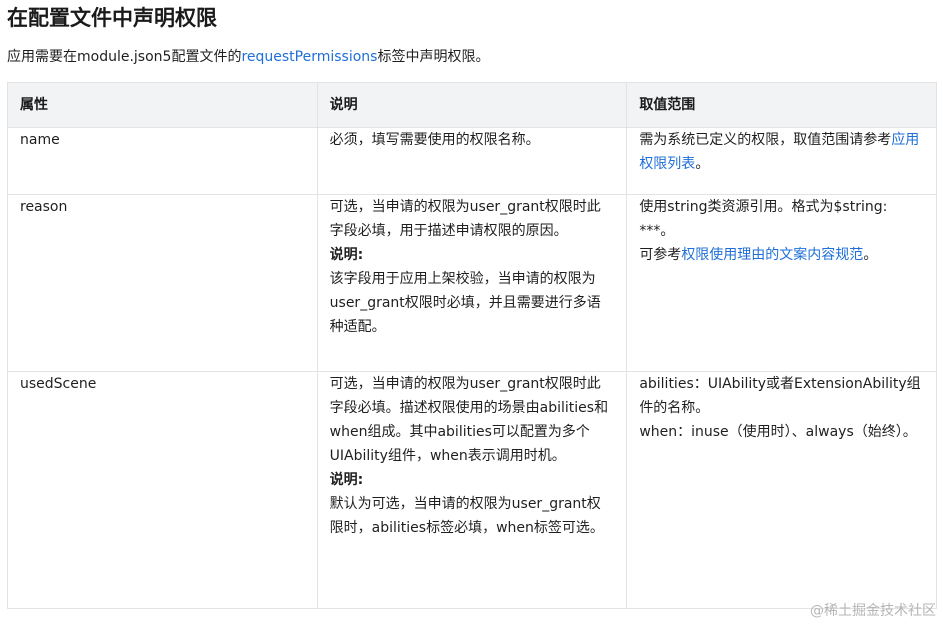 The width and height of the screenshot is (943, 627). I want to click on cell-range-name: 需为系统已定义的权限，取值范围请参考应用权限列表。, so click(781, 161).